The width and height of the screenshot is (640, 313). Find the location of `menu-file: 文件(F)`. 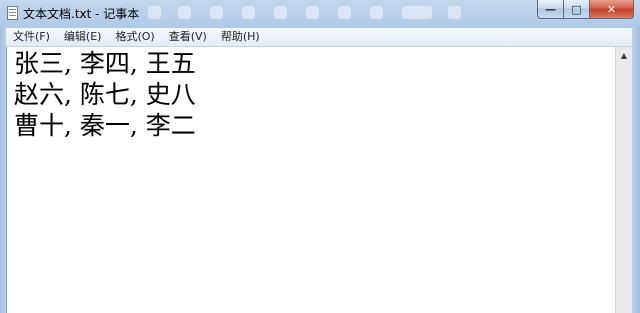

menu-file: 文件(F) is located at coordinates (31, 37).